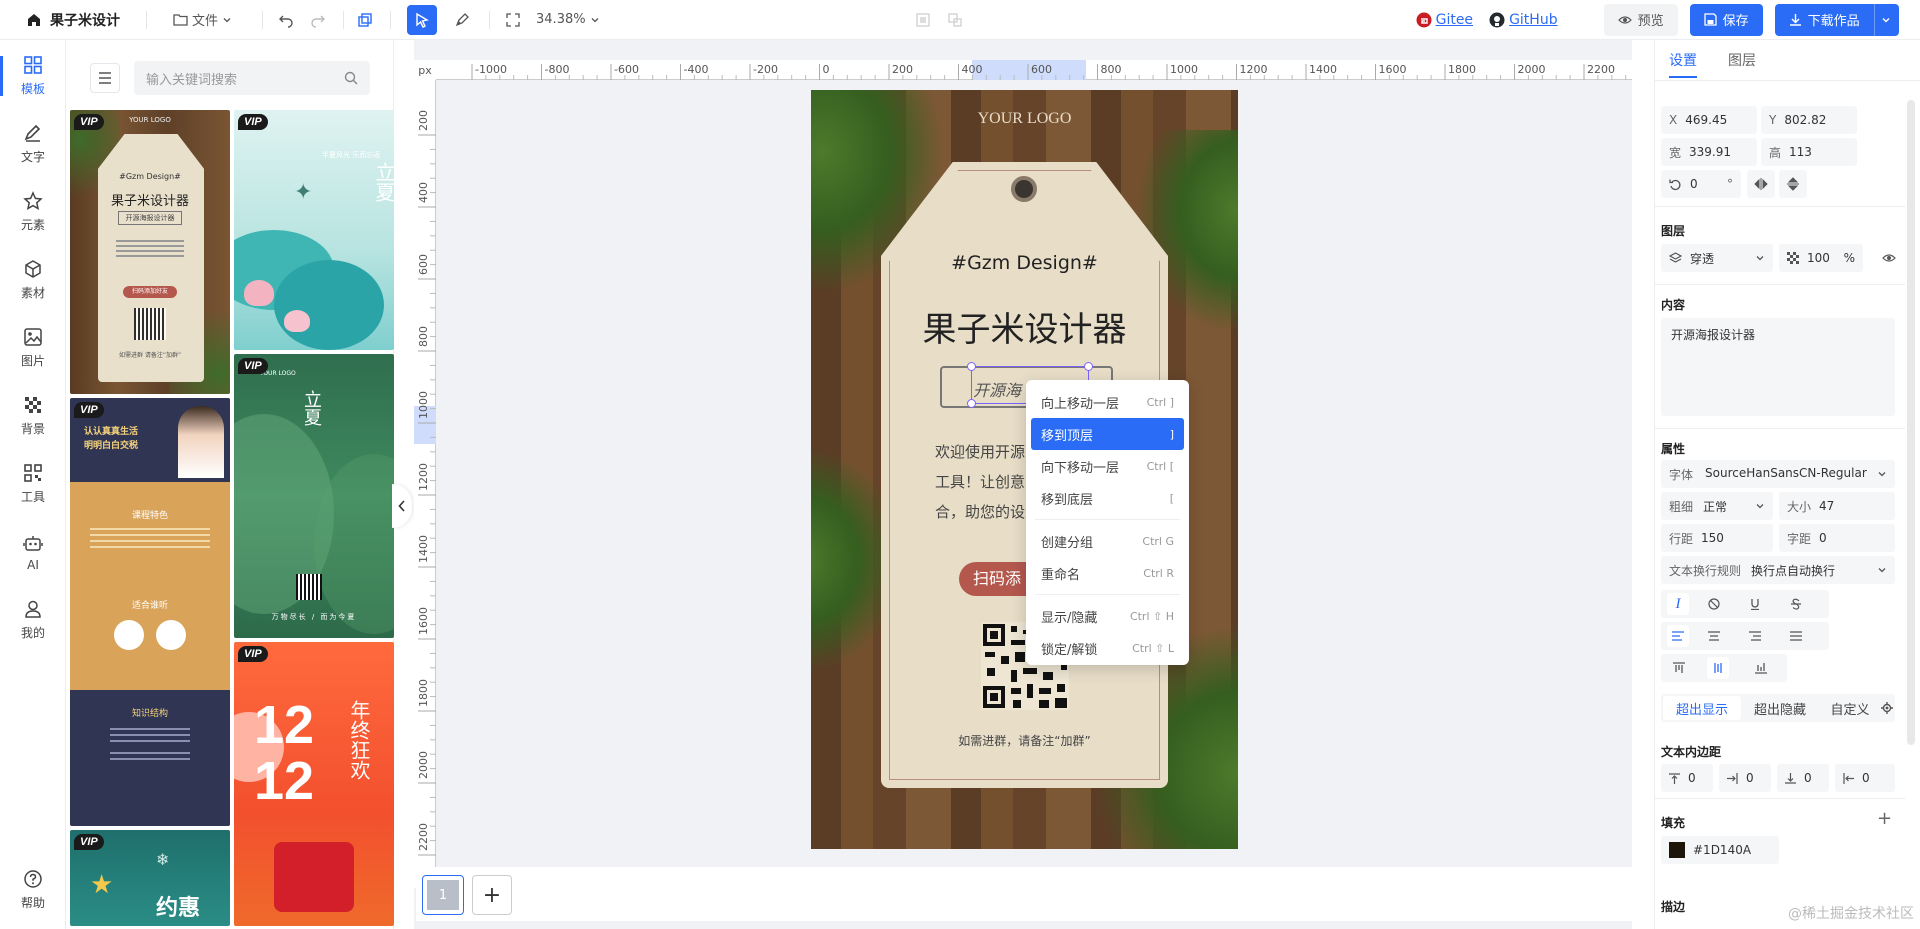 The image size is (1920, 929). What do you see at coordinates (1793, 184) in the screenshot?
I see `flip-vertical-button` at bounding box center [1793, 184].